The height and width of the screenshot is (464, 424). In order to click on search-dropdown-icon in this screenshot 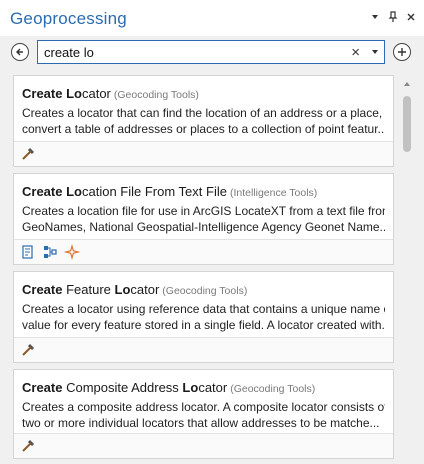, I will do `click(375, 52)`.